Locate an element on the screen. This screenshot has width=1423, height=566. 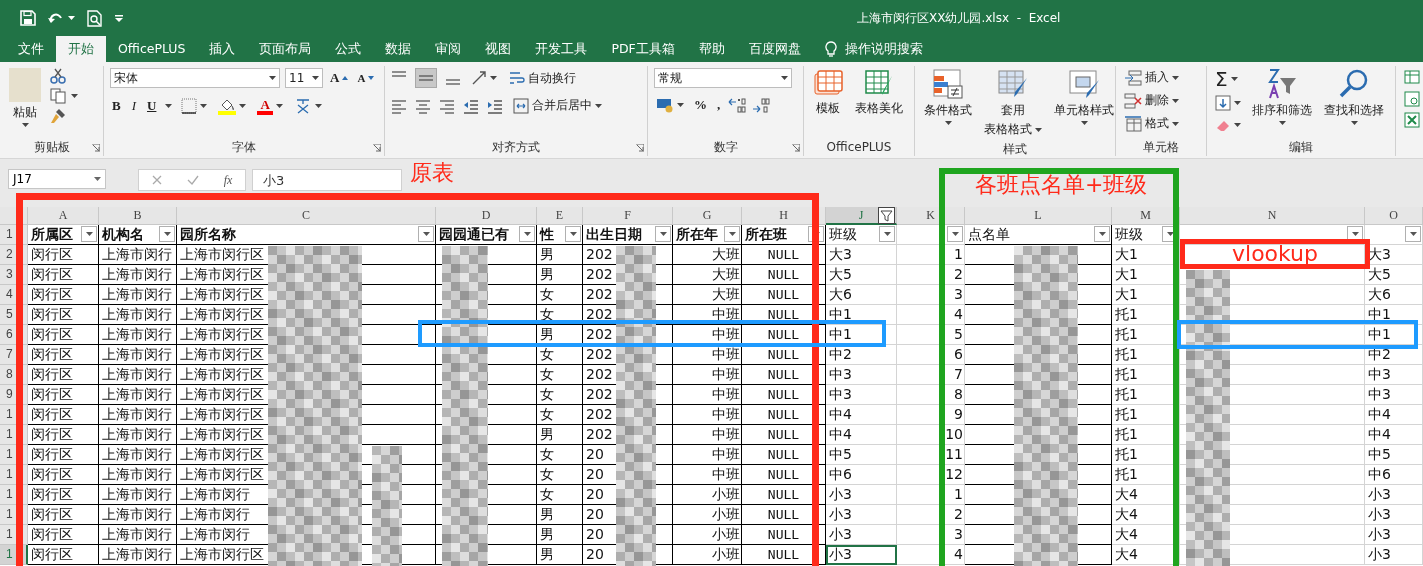
align-right-icon is located at coordinates (447, 105).